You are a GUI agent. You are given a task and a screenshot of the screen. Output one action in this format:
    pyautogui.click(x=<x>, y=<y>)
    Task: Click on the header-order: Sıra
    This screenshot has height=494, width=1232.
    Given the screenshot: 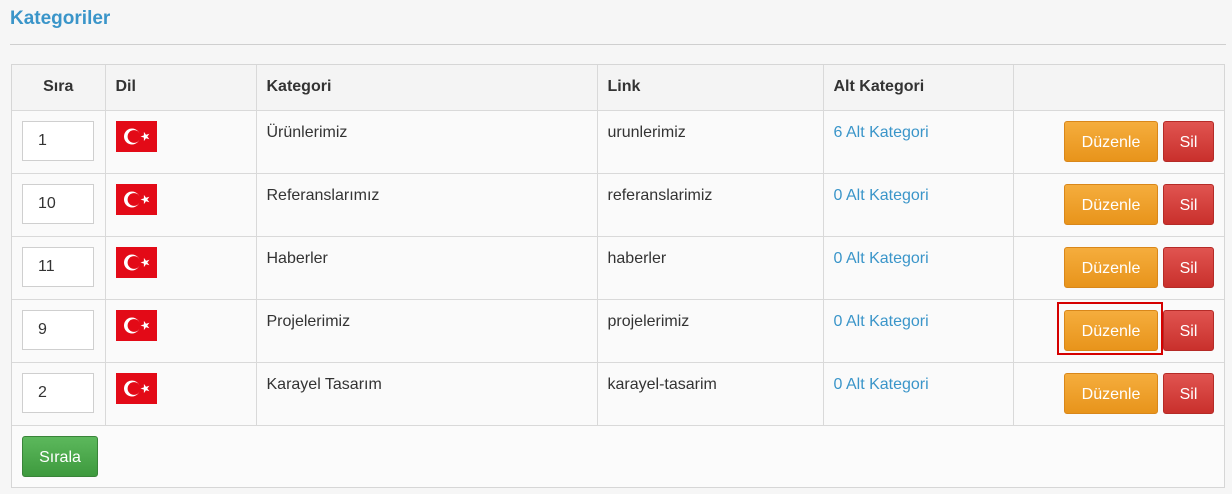 What is the action you would take?
    pyautogui.click(x=59, y=88)
    